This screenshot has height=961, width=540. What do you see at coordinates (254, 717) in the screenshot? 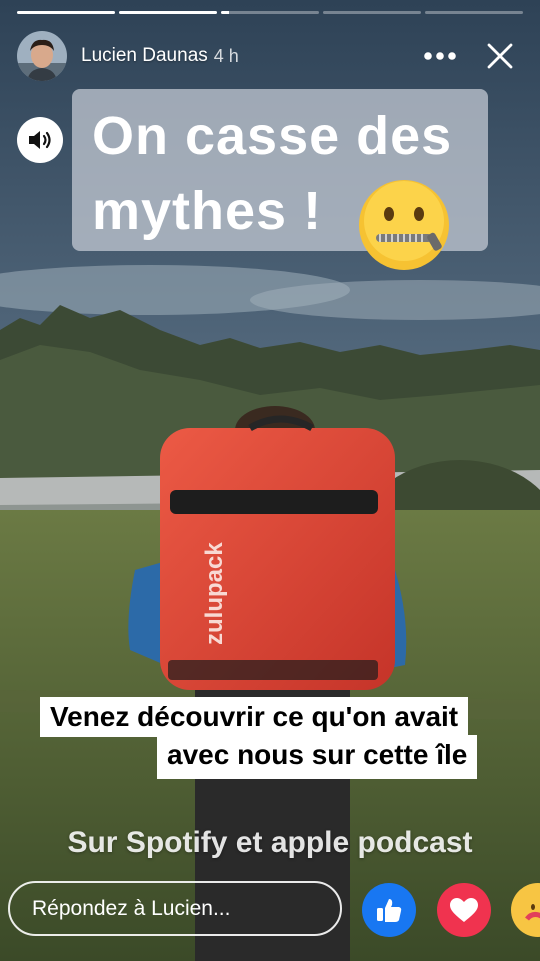
I see `caption-line-1: Venez découvrir ce qu'on avait` at bounding box center [254, 717].